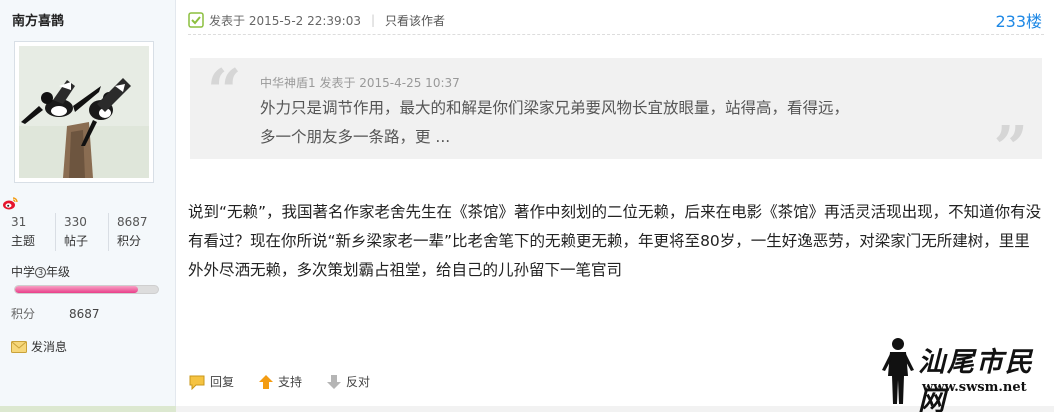 The image size is (1054, 412). What do you see at coordinates (1010, 149) in the screenshot?
I see `close-quote-icon: ”` at bounding box center [1010, 149].